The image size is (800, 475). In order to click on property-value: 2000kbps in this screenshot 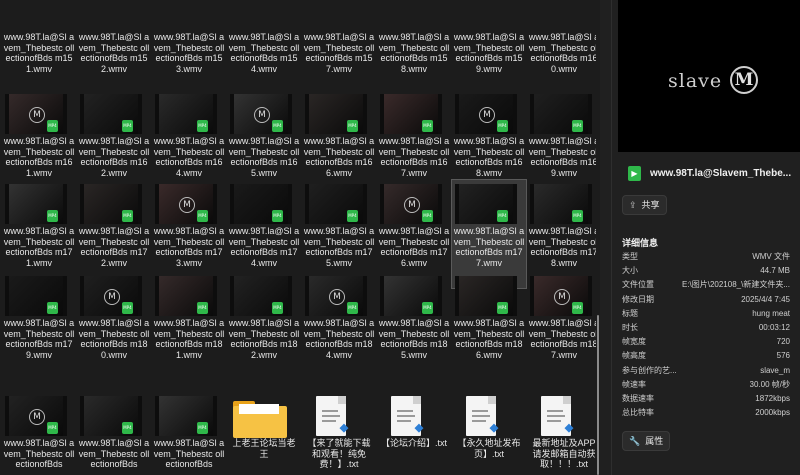, I will do `click(772, 413)`.